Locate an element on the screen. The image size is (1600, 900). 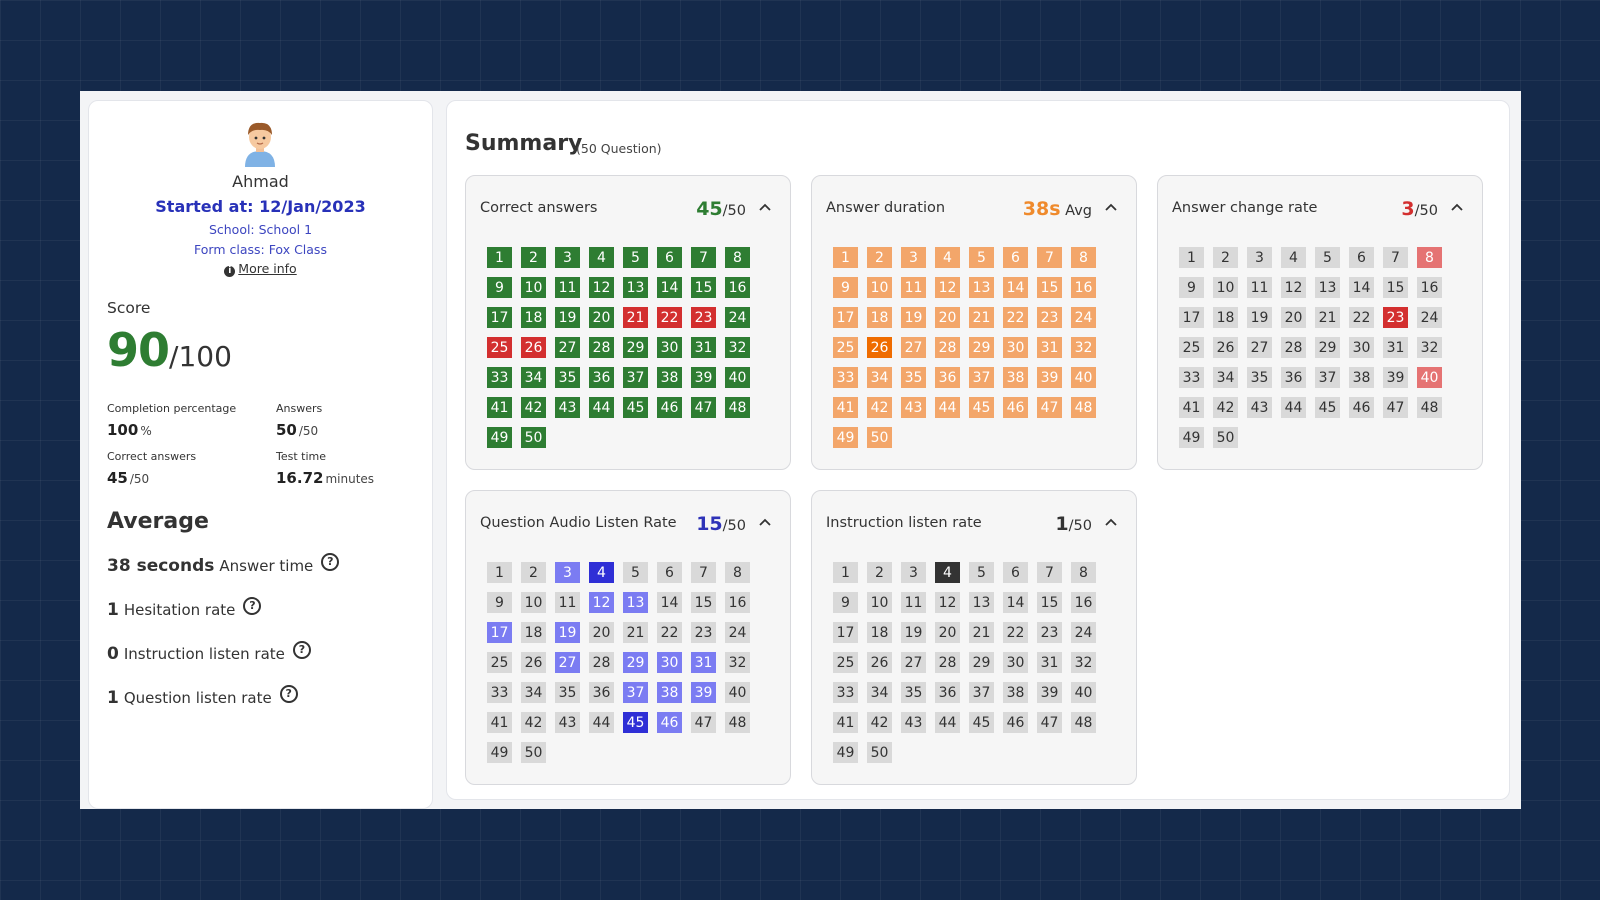
question-cell-27: 27 is located at coordinates (1259, 347).